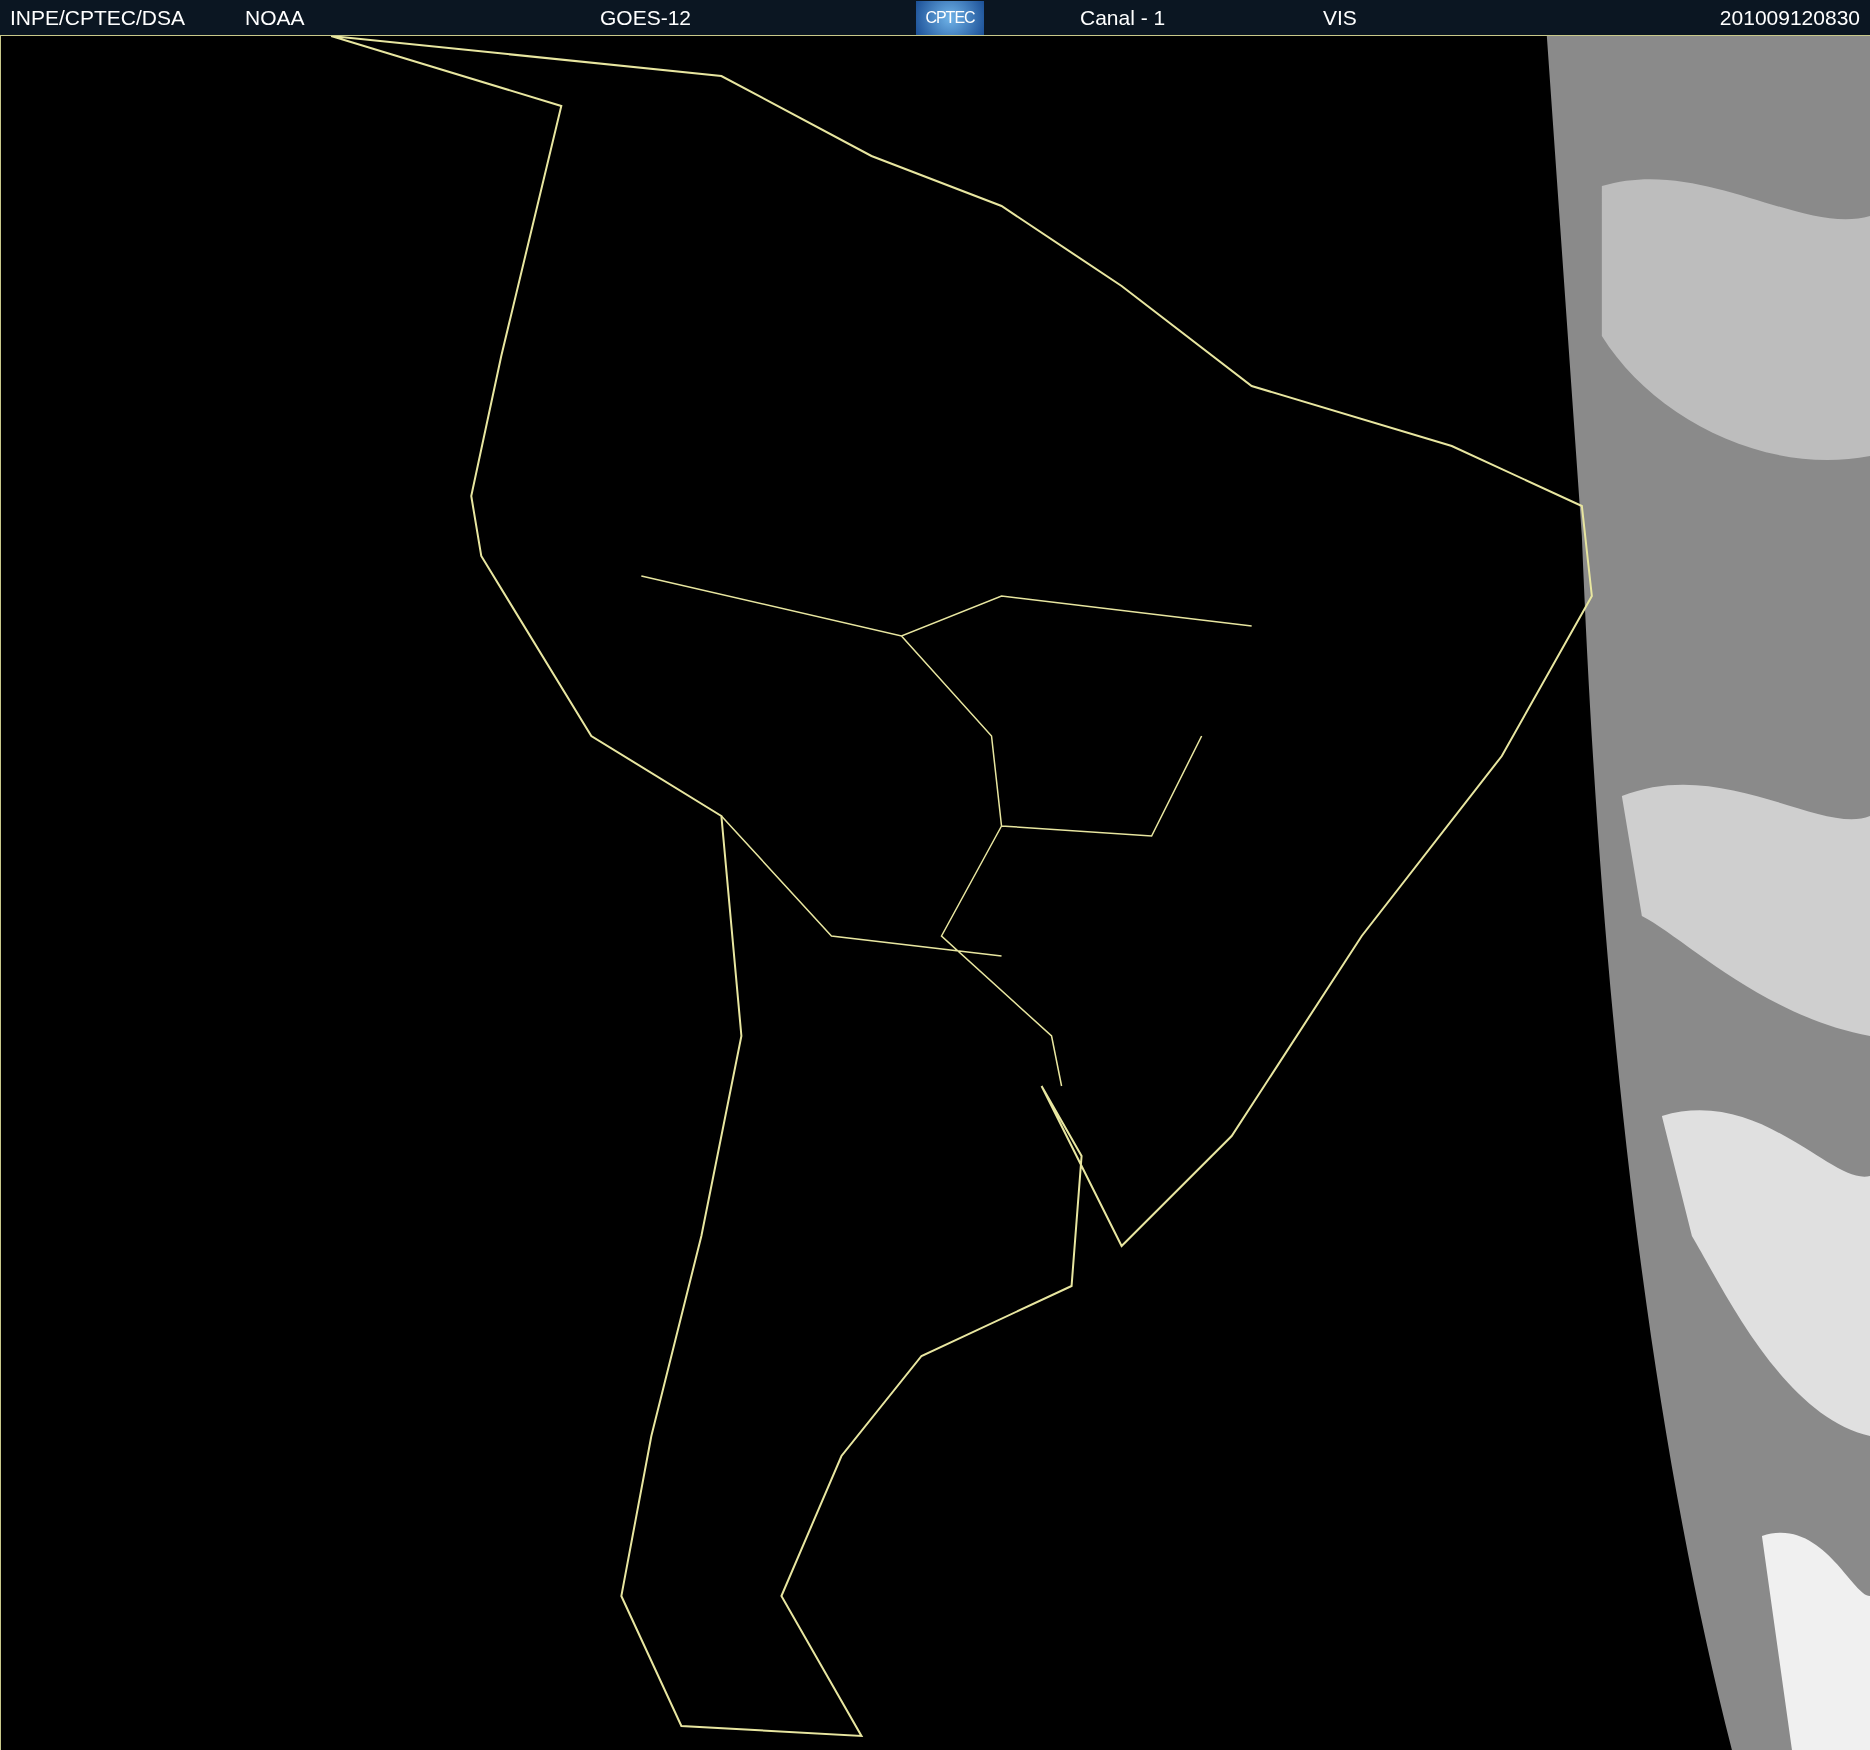  What do you see at coordinates (646, 17) in the screenshot?
I see `header-label: GOES-12` at bounding box center [646, 17].